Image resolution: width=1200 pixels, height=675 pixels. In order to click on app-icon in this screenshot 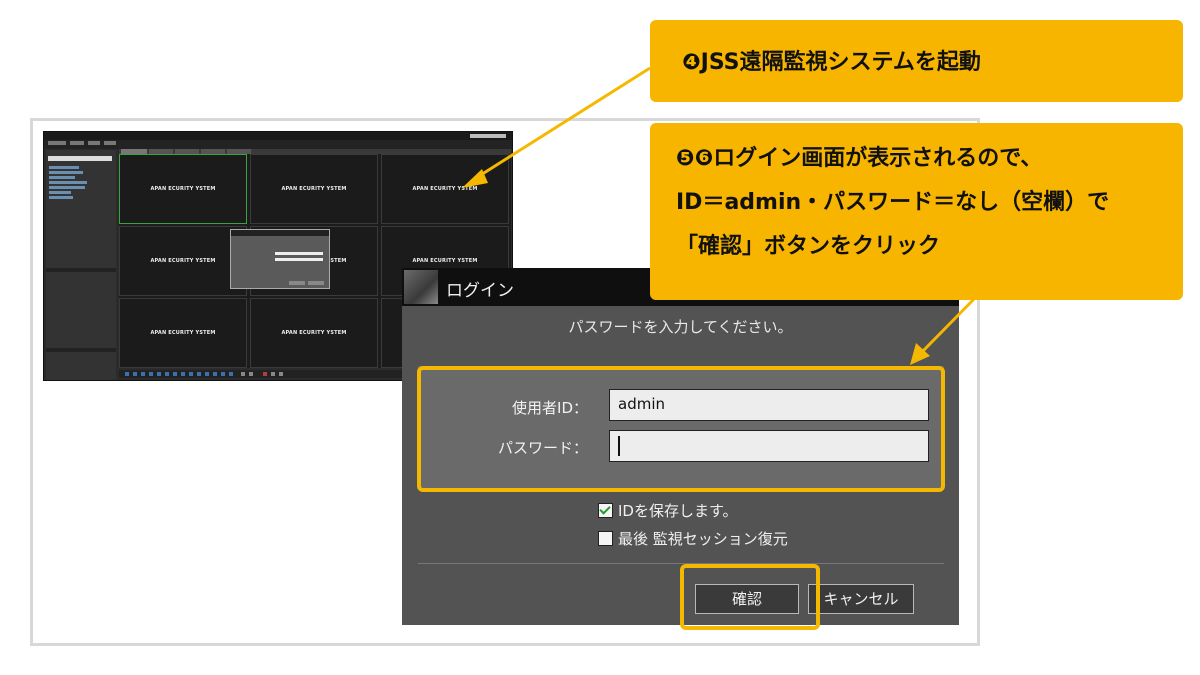, I will do `click(421, 287)`.